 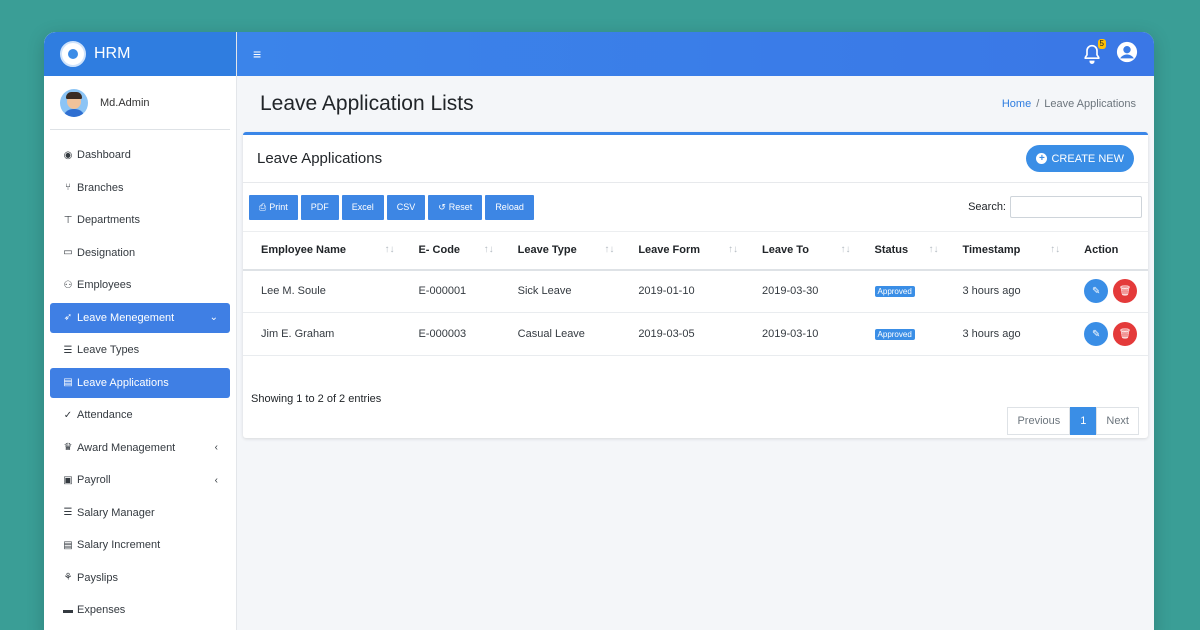 What do you see at coordinates (1090, 104) in the screenshot?
I see `breadcrumb-current: Leave Applications` at bounding box center [1090, 104].